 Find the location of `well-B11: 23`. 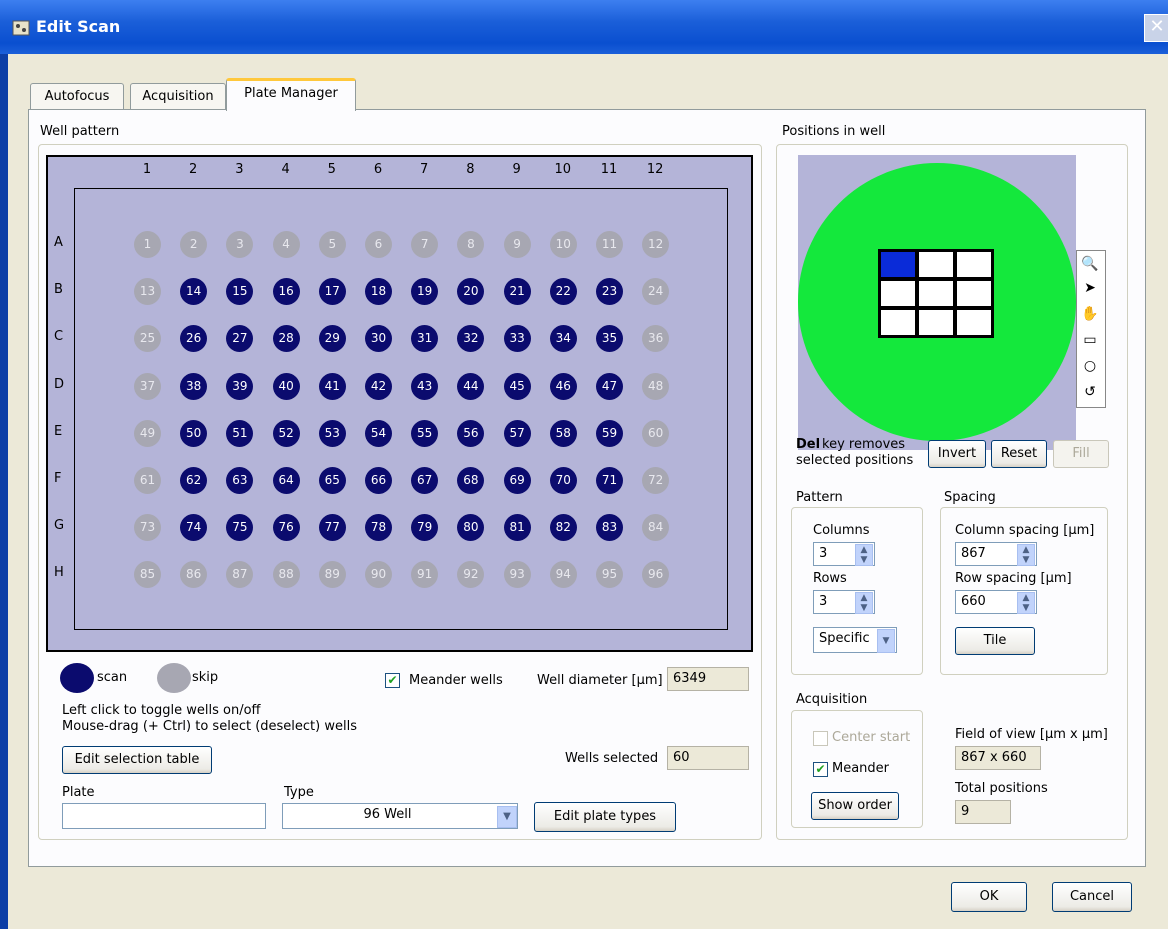

well-B11: 23 is located at coordinates (609, 292).